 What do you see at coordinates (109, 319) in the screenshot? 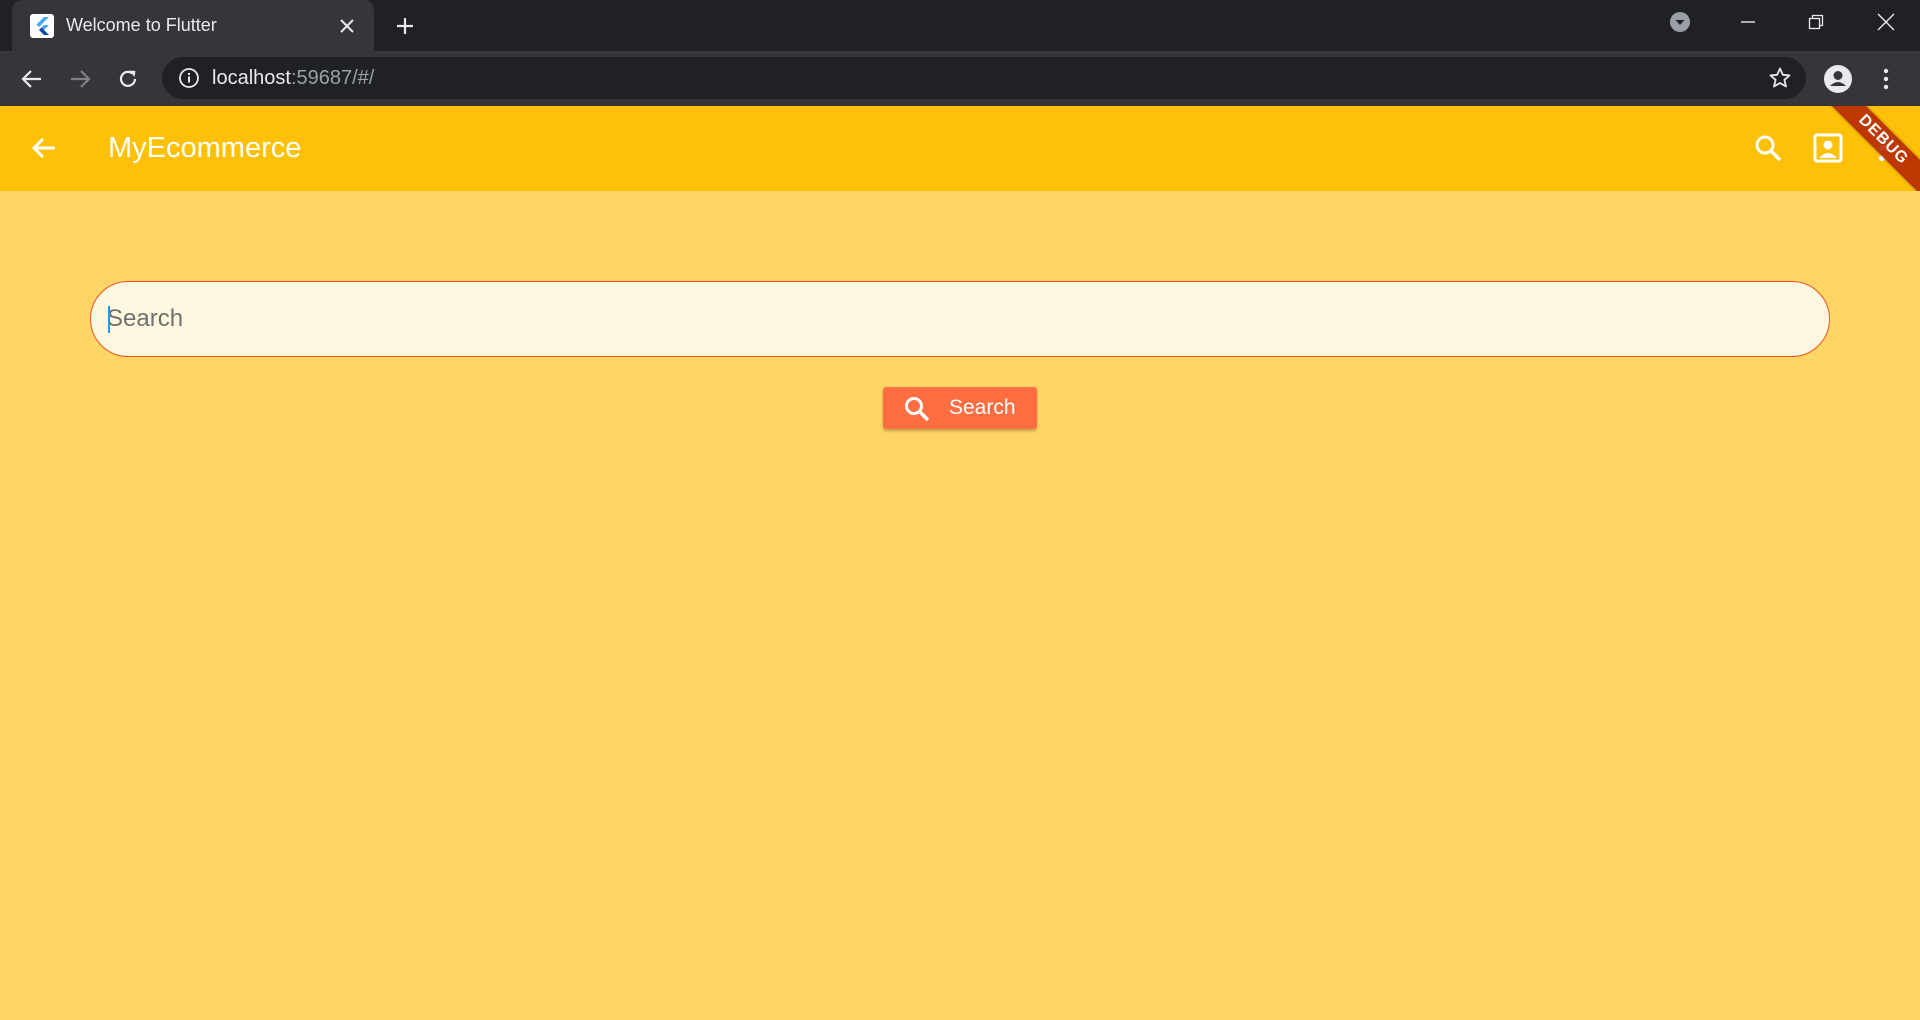
I see `text-cursor` at bounding box center [109, 319].